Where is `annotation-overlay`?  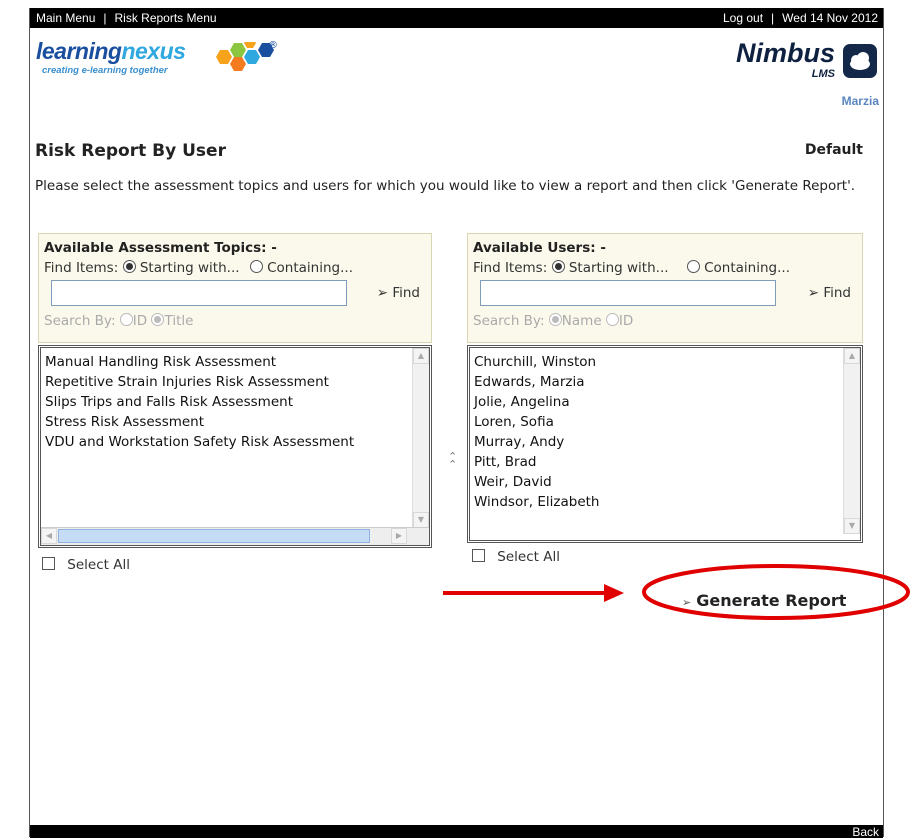 annotation-overlay is located at coordinates (676, 592).